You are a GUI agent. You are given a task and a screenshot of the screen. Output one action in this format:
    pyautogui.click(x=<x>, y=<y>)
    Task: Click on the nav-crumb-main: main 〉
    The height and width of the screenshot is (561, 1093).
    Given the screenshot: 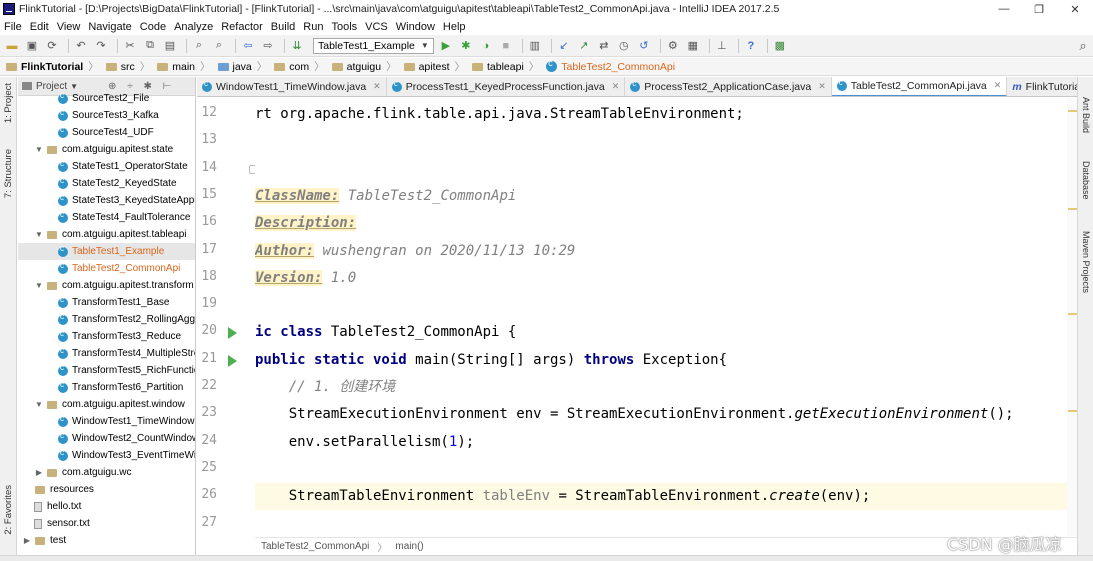 What is the action you would take?
    pyautogui.click(x=186, y=66)
    